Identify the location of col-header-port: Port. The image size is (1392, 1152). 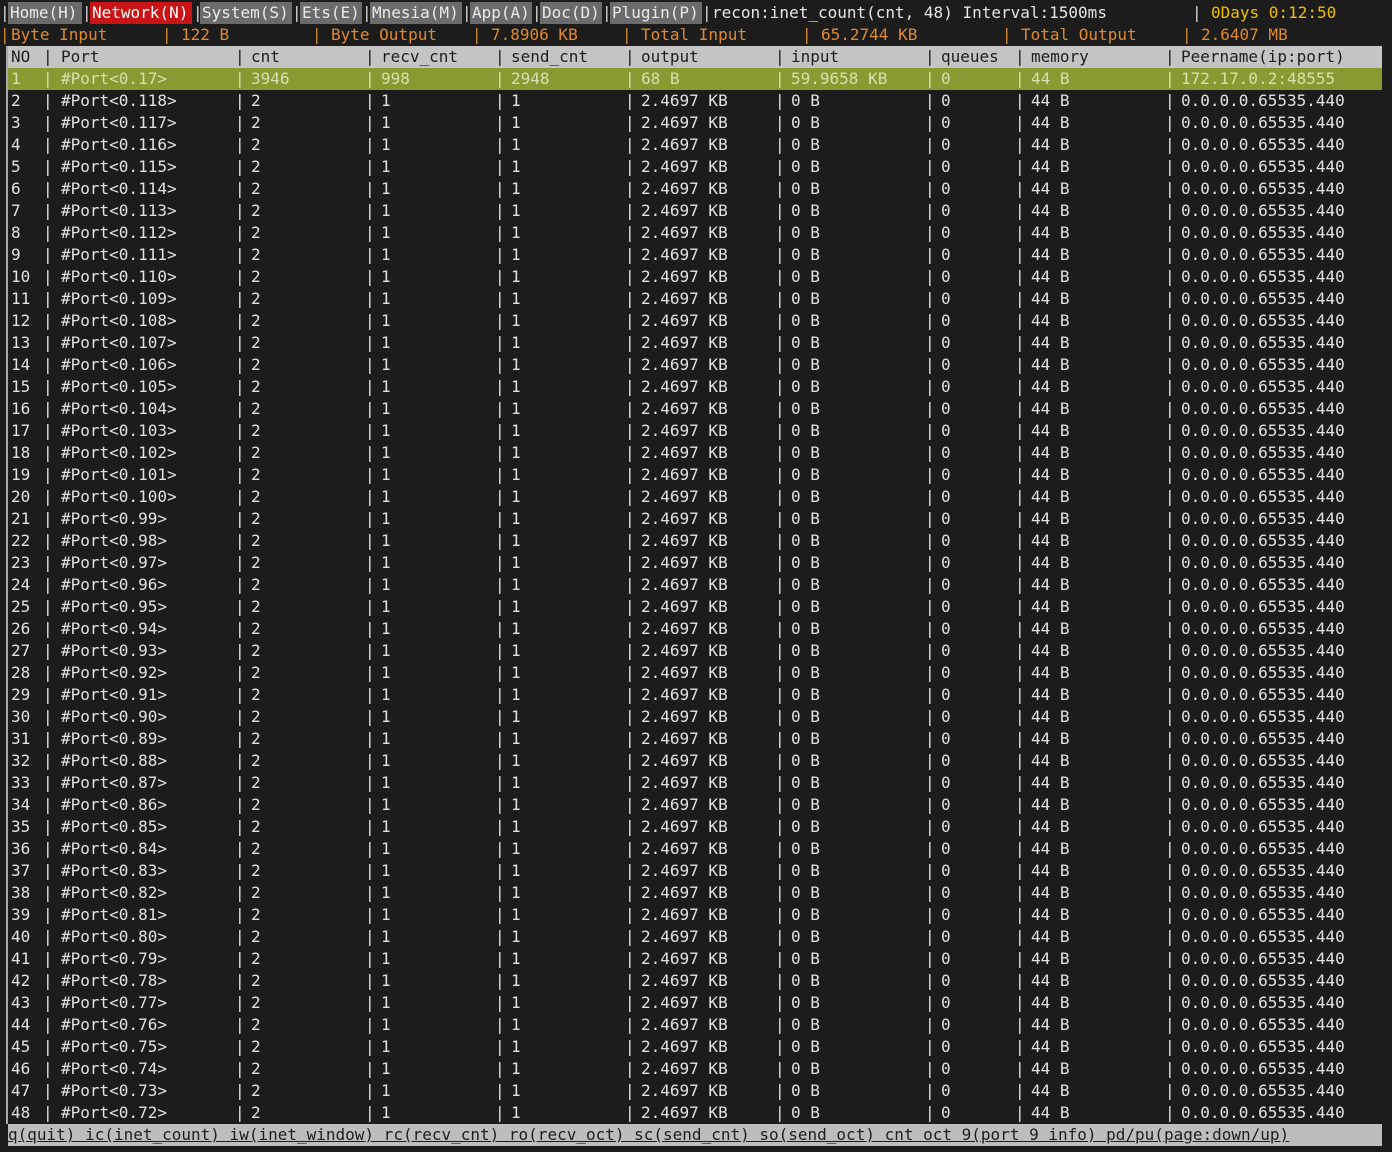
(80, 57).